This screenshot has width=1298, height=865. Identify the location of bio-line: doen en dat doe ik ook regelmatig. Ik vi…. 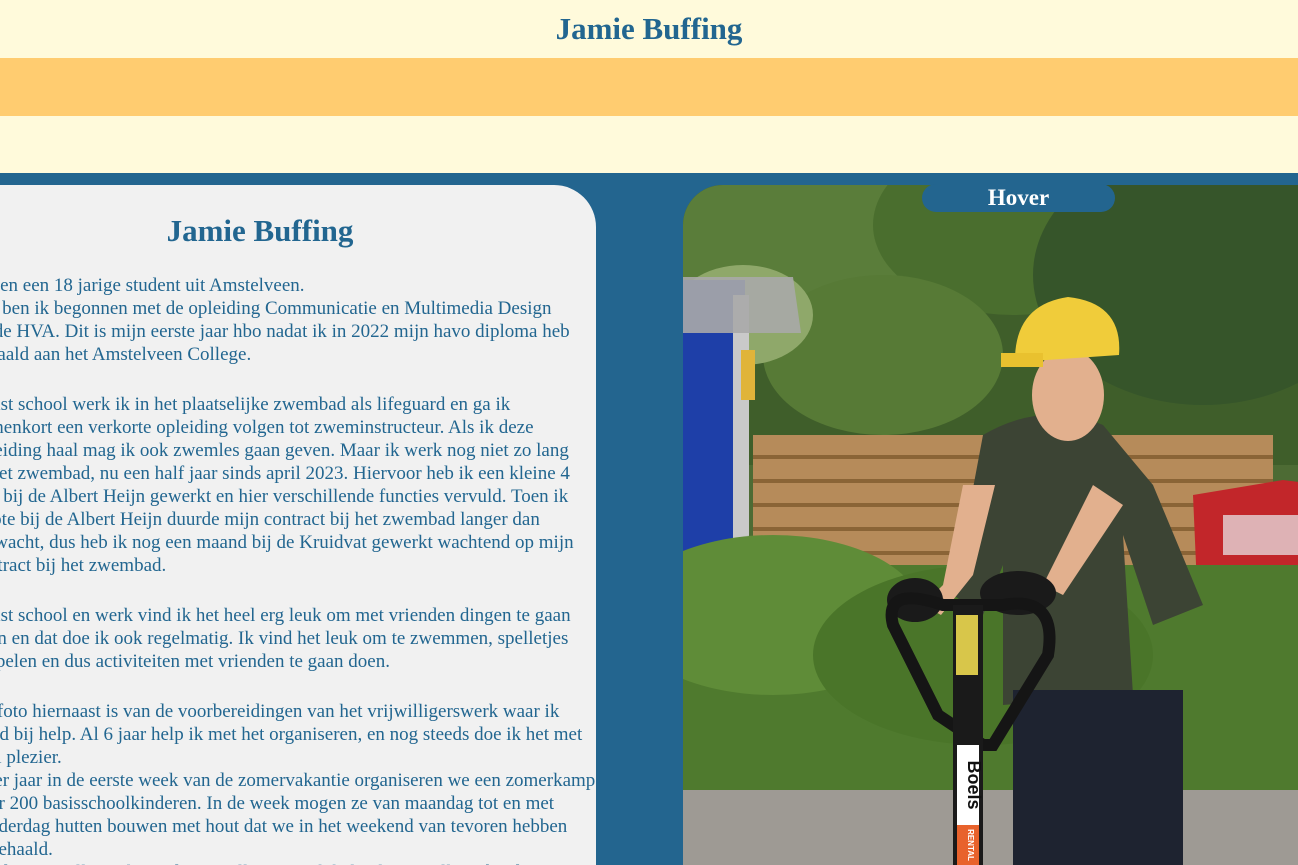
(284, 638).